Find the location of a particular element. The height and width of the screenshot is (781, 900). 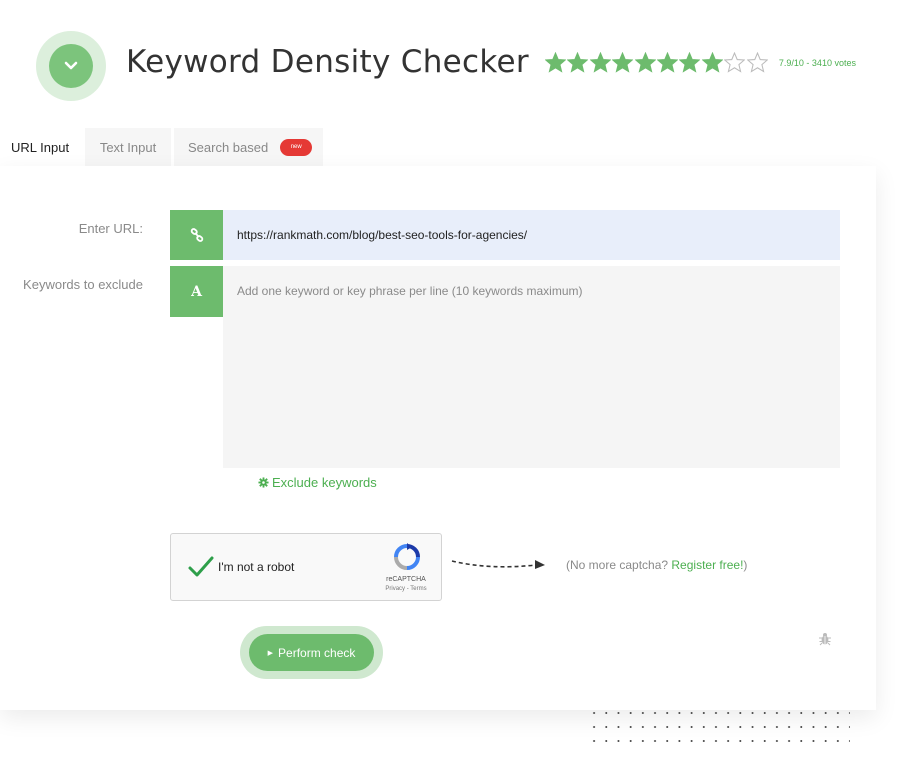

decorative-dot-grid is located at coordinates (719, 728).